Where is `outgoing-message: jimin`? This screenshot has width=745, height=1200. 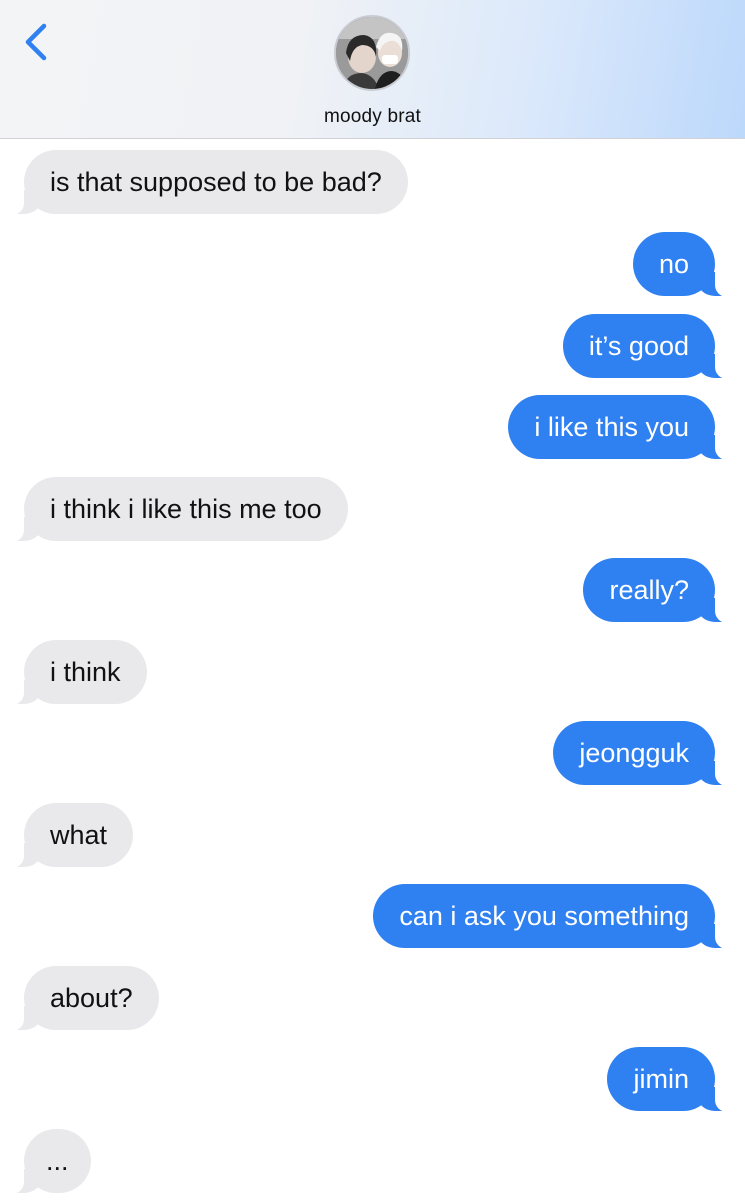 outgoing-message: jimin is located at coordinates (670, 1079).